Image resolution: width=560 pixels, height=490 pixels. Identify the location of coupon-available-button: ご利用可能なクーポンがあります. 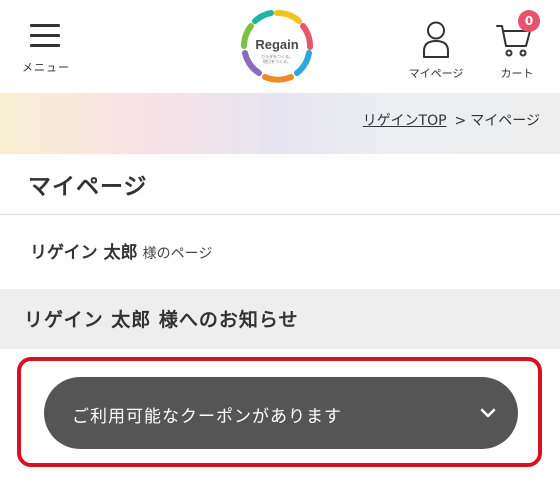
(281, 413).